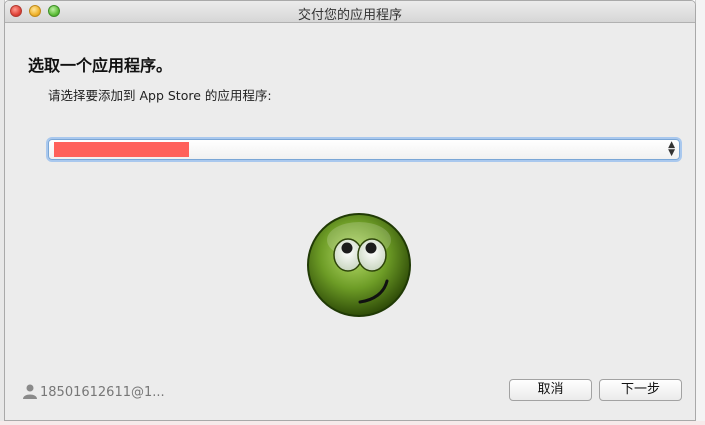  Describe the element at coordinates (121, 149) in the screenshot. I see `selected-app-redacted` at that location.